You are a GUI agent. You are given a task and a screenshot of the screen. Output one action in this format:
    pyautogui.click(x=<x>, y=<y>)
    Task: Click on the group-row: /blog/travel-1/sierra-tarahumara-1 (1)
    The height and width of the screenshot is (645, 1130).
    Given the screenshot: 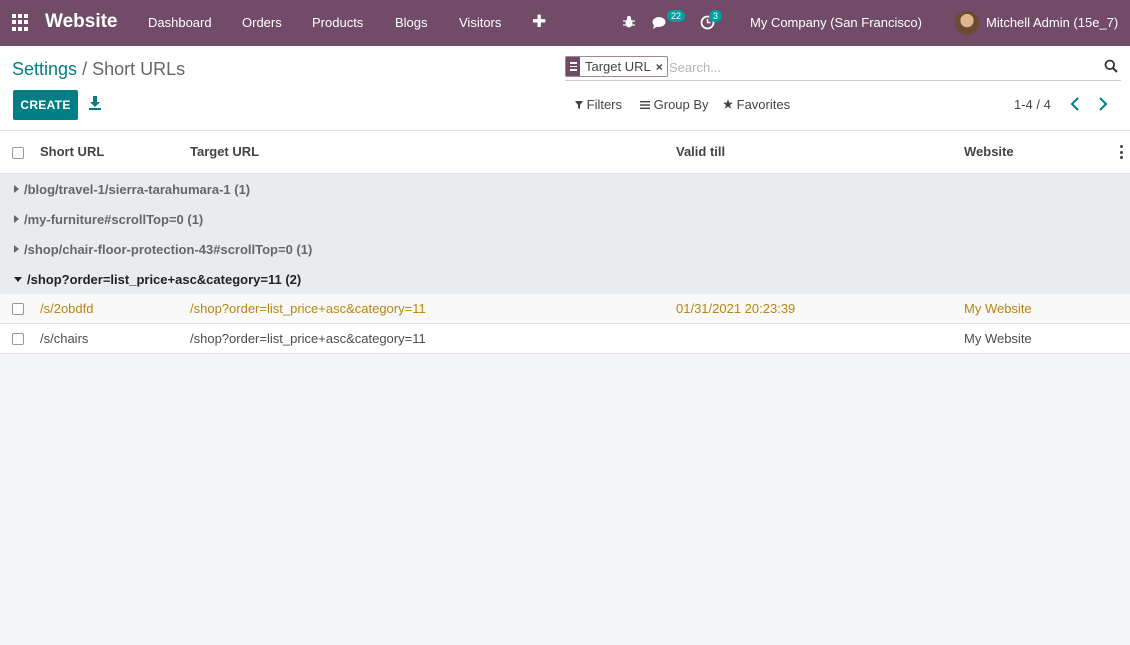 What is the action you would take?
    pyautogui.click(x=565, y=189)
    